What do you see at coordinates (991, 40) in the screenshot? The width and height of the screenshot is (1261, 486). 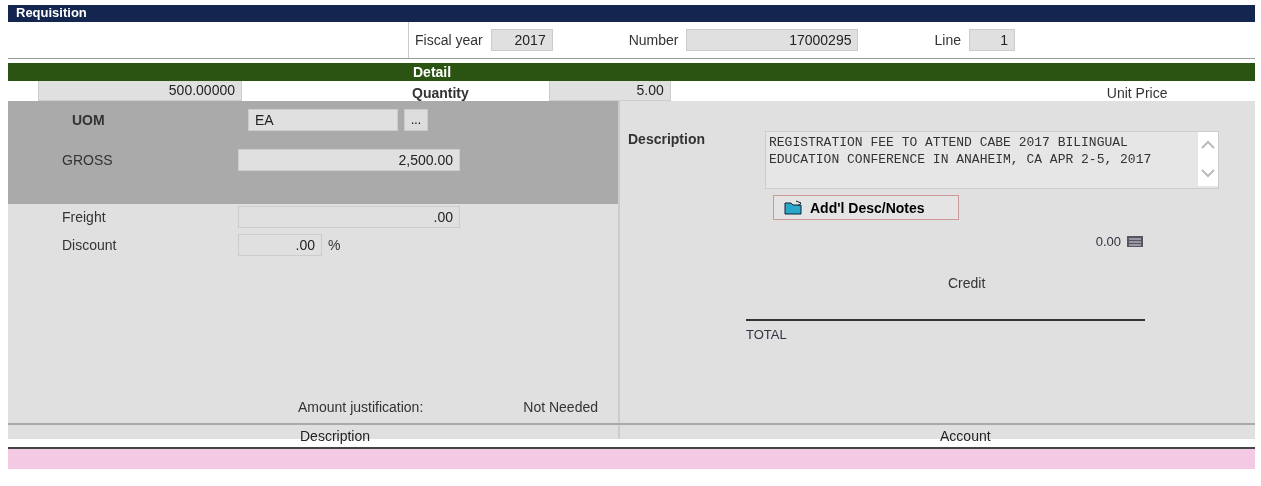 I see `input-field: 1` at bounding box center [991, 40].